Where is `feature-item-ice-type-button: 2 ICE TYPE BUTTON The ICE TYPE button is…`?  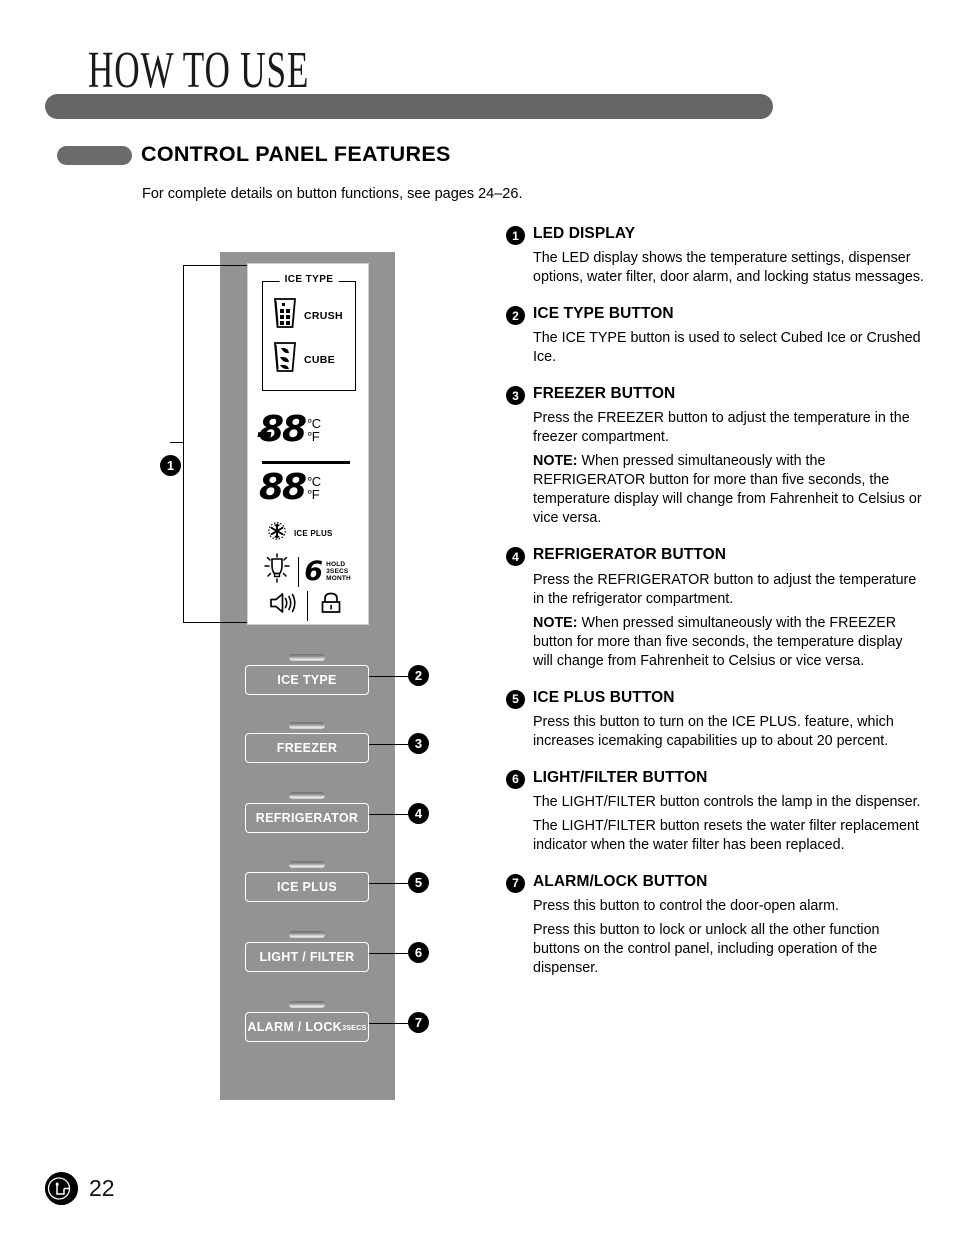
feature-item-ice-type-button: 2 ICE TYPE BUTTON The ICE TYPE button is… is located at coordinates (716, 335).